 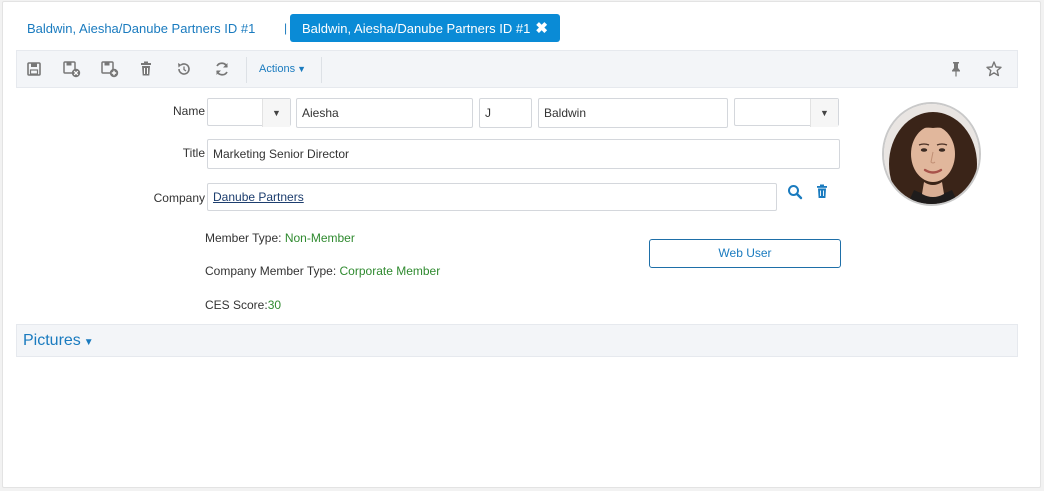 What do you see at coordinates (565, 113) in the screenshot?
I see `last-name-value: Baldwin` at bounding box center [565, 113].